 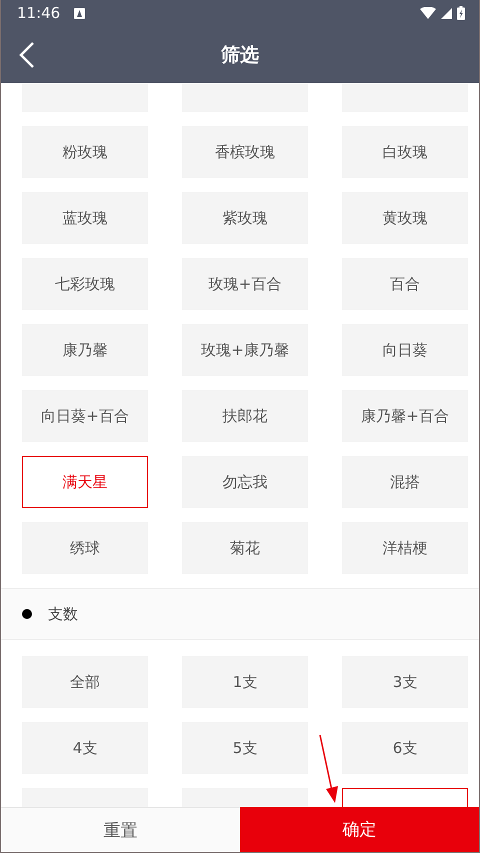 What do you see at coordinates (85, 748) in the screenshot?
I see `filter-option: 4支` at bounding box center [85, 748].